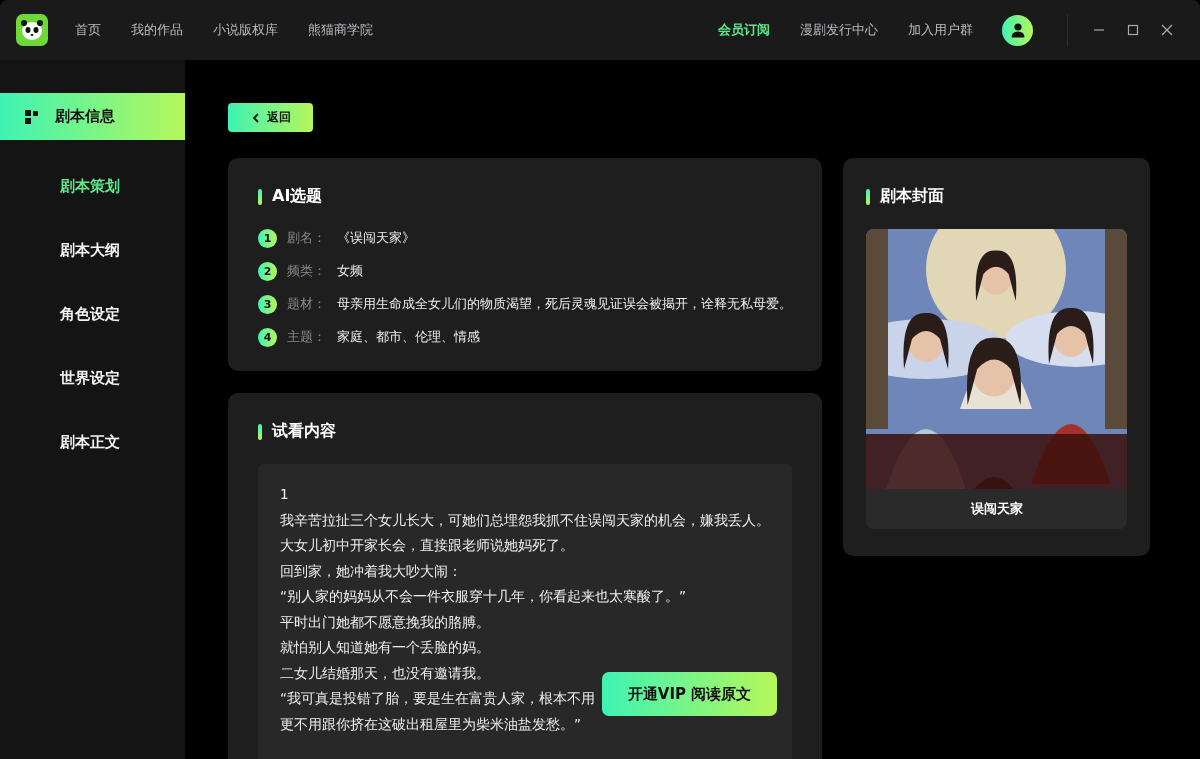 The width and height of the screenshot is (1200, 759). Describe the element at coordinates (267, 304) in the screenshot. I see `step-number: 3` at that location.